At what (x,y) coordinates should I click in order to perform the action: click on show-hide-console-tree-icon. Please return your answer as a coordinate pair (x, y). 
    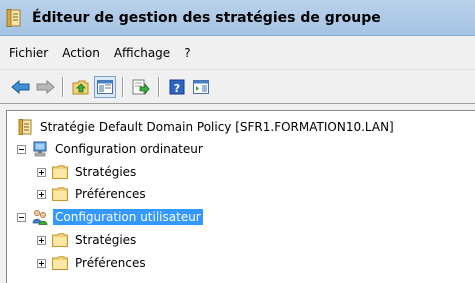
    Looking at the image, I should click on (105, 86).